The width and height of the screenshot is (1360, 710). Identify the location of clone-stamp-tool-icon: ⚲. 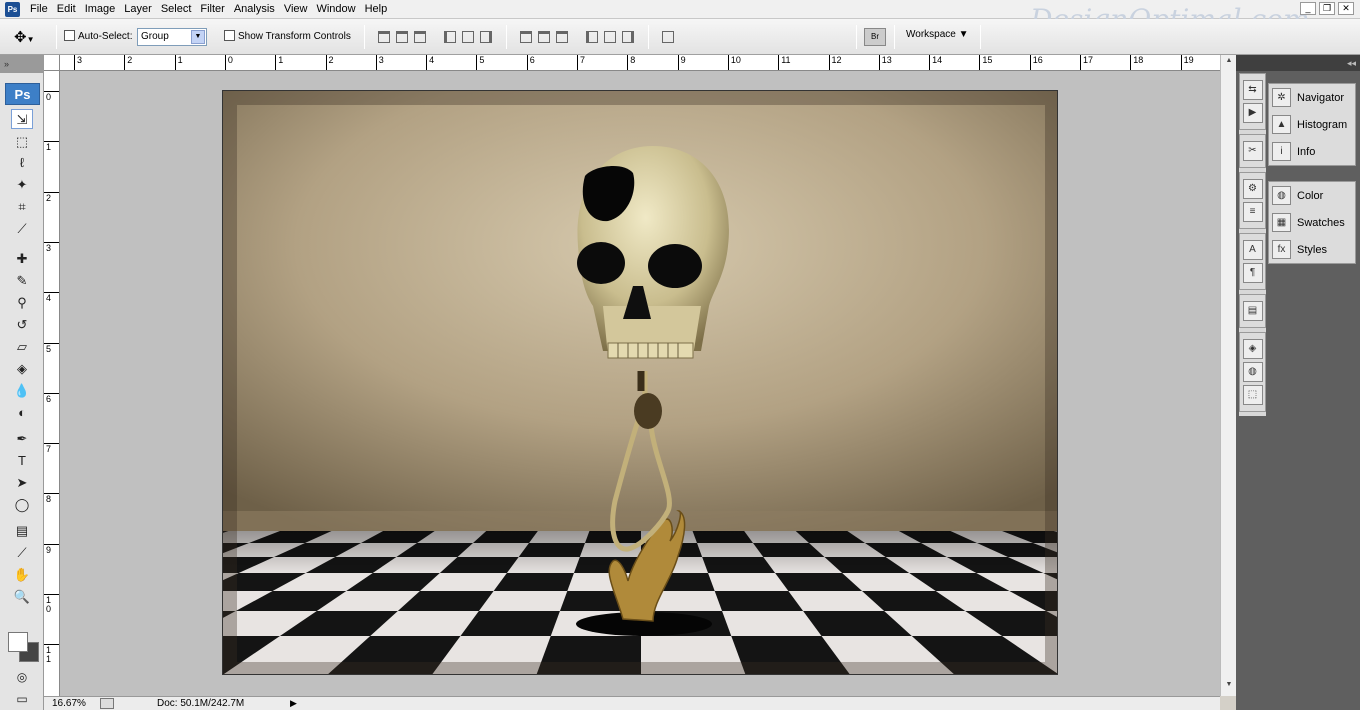
(22, 303).